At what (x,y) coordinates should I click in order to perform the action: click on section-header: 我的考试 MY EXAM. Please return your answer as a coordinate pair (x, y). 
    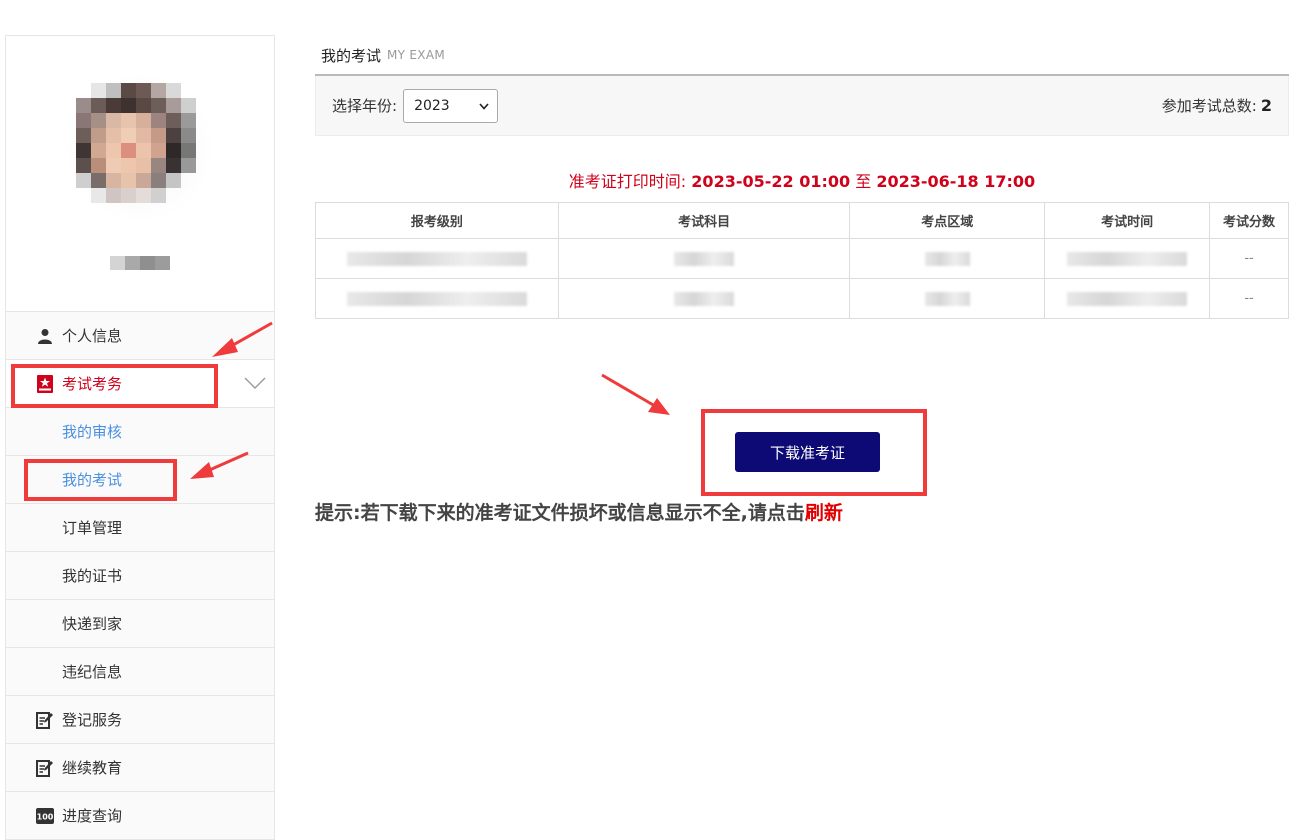
    Looking at the image, I should click on (802, 56).